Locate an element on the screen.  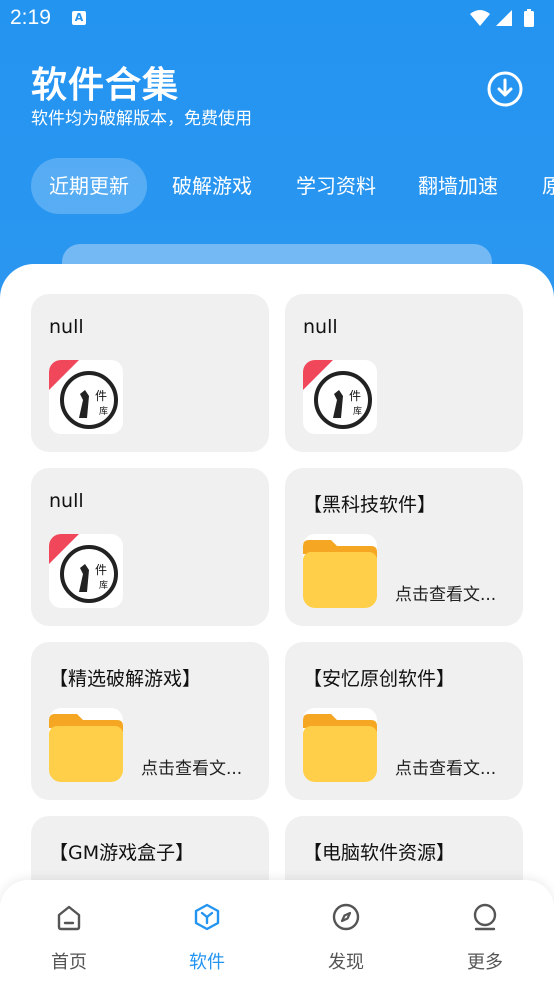
nav-label: 更多 is located at coordinates (485, 962).